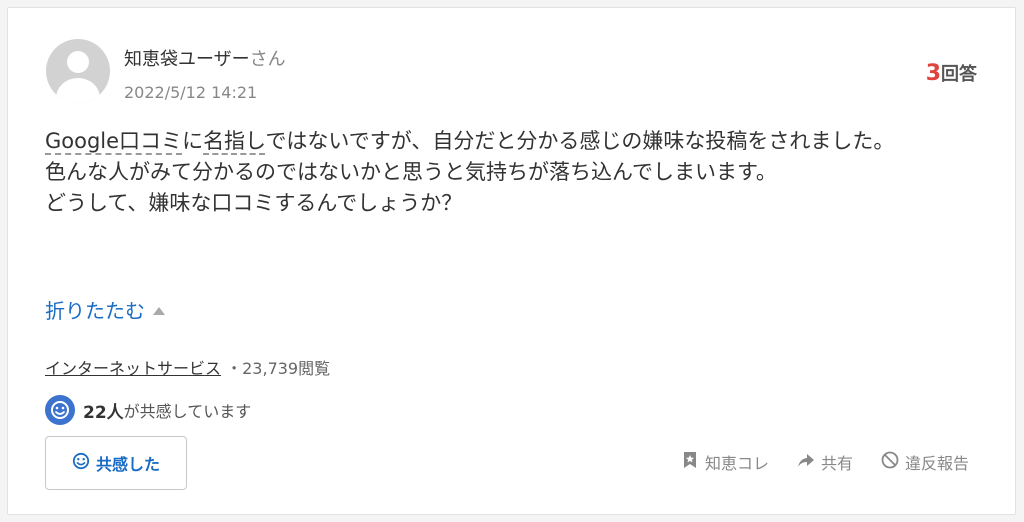  I want to click on collapse-label: 折りたたむ, so click(95, 311).